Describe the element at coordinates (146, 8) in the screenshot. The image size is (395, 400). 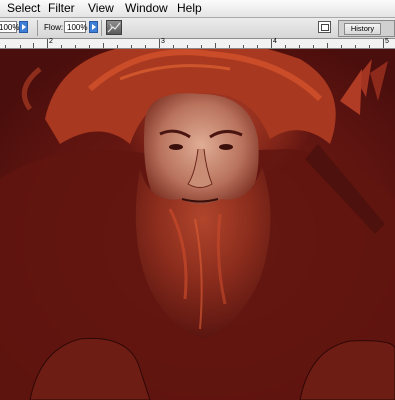
I see `menu-window: Window` at that location.